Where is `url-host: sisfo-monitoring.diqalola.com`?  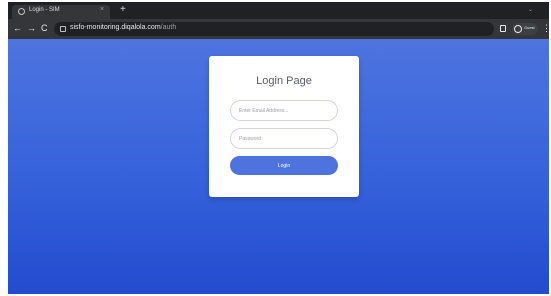
url-host: sisfo-monitoring.diqalola.com is located at coordinates (115, 27).